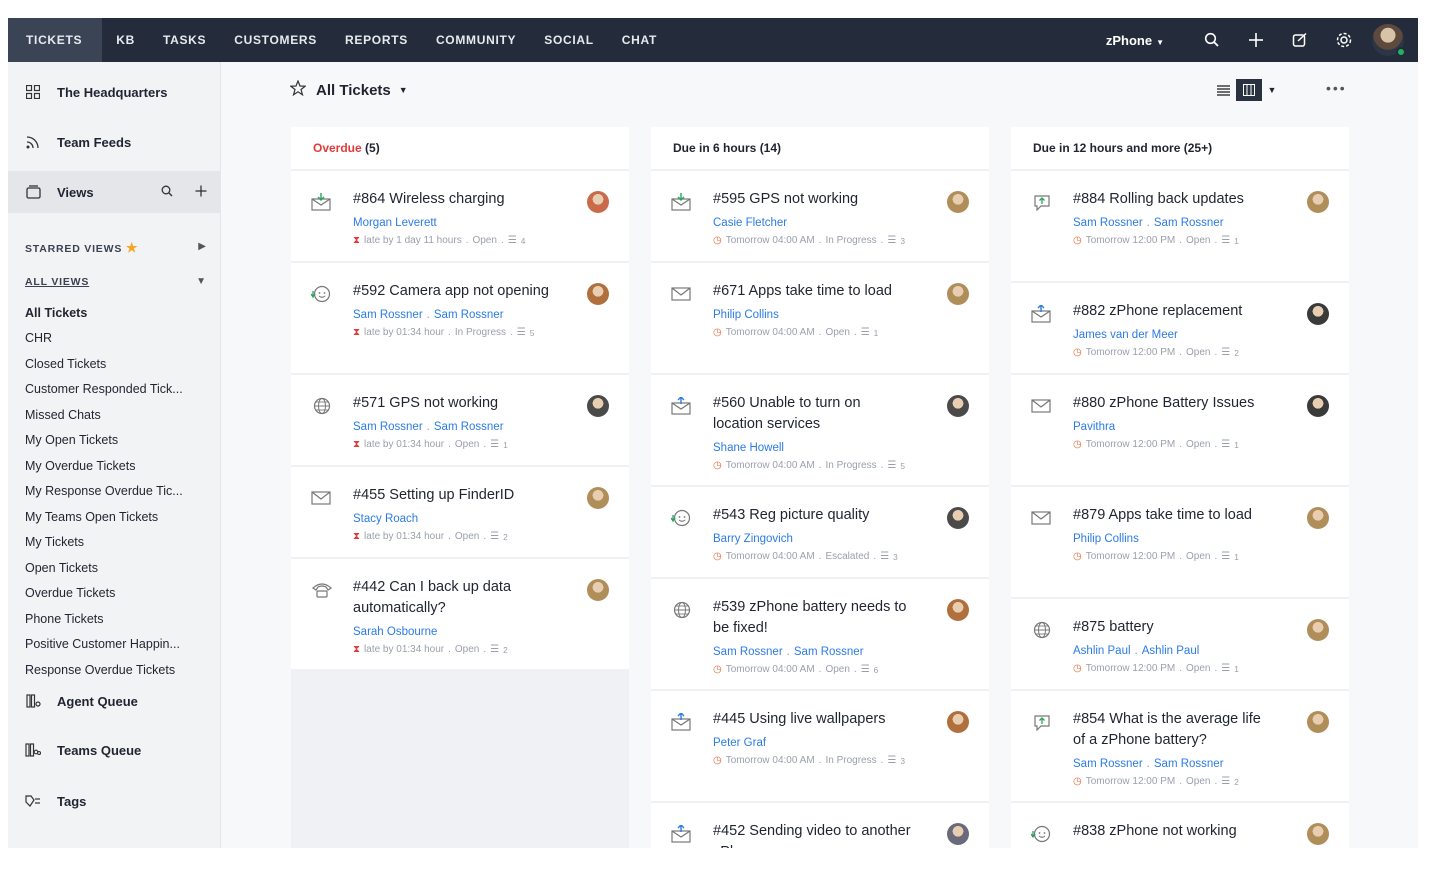 The width and height of the screenshot is (1434, 873). What do you see at coordinates (114, 192) in the screenshot?
I see `sidebar-item-views: Views` at bounding box center [114, 192].